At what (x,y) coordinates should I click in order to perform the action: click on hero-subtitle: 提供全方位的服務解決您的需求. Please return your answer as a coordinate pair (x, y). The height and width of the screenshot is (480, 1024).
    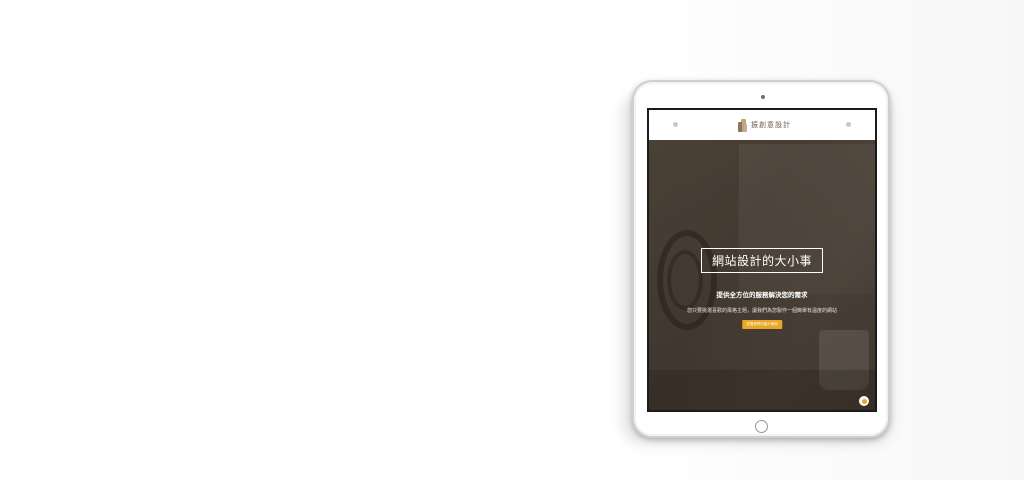
    Looking at the image, I should click on (762, 295).